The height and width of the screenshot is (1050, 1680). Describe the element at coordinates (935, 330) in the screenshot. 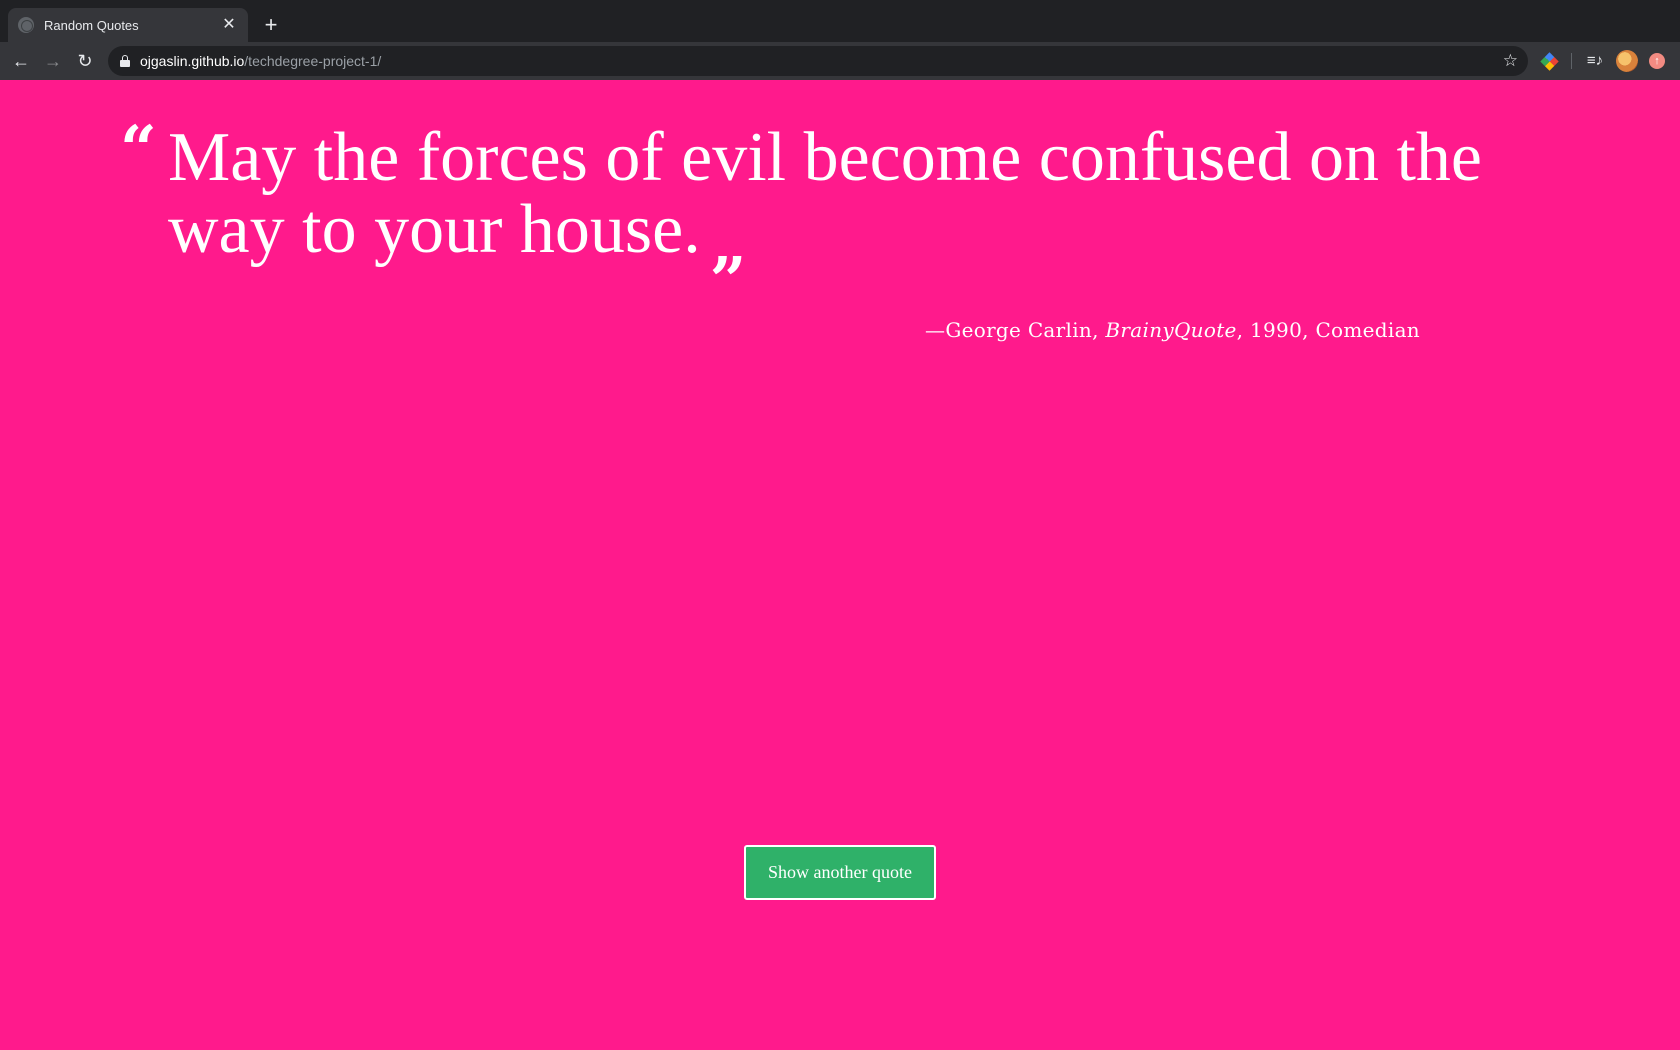

I see `source-dash: —` at that location.